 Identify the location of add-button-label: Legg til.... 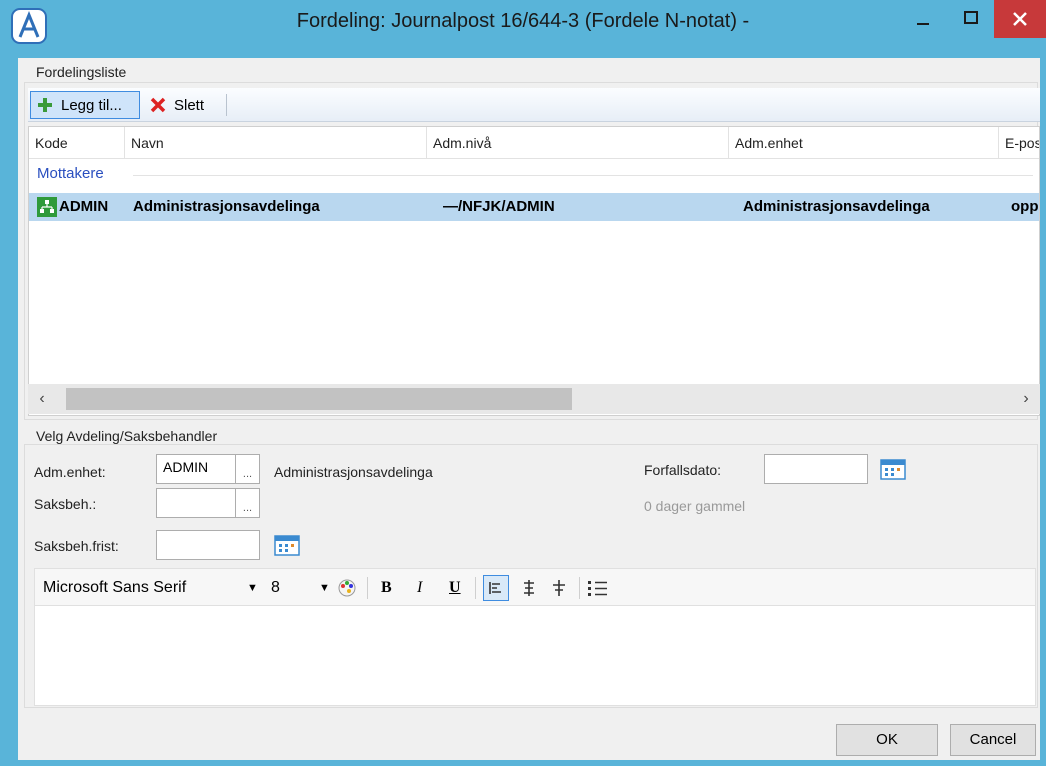
(91, 105).